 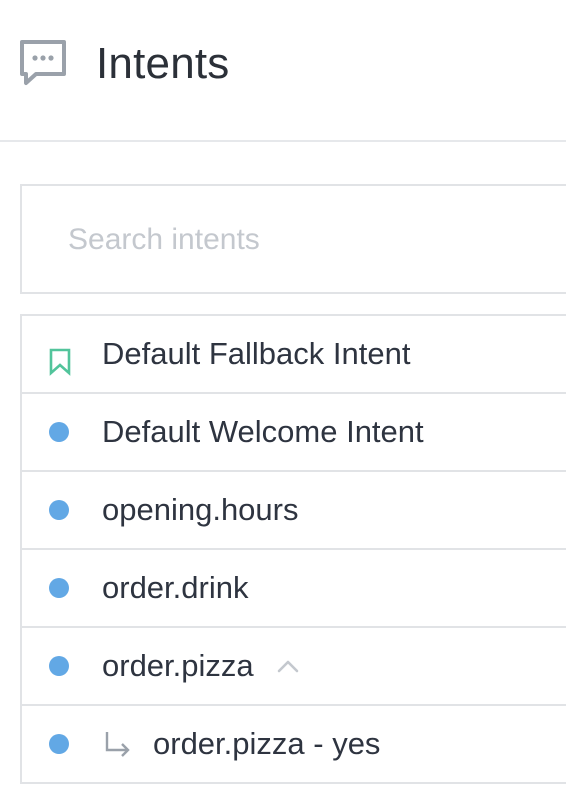 I want to click on intent-label: Default Fallback Intent, so click(x=256, y=353).